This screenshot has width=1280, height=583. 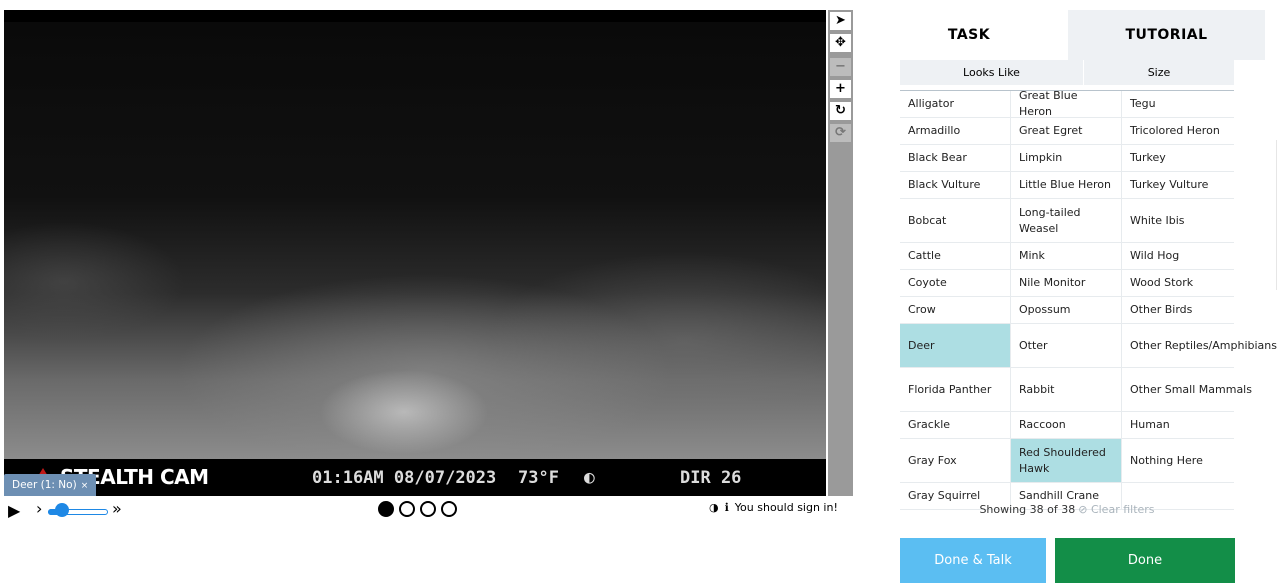 I want to click on choice-gray-fox: Gray Fox, so click(x=955, y=460).